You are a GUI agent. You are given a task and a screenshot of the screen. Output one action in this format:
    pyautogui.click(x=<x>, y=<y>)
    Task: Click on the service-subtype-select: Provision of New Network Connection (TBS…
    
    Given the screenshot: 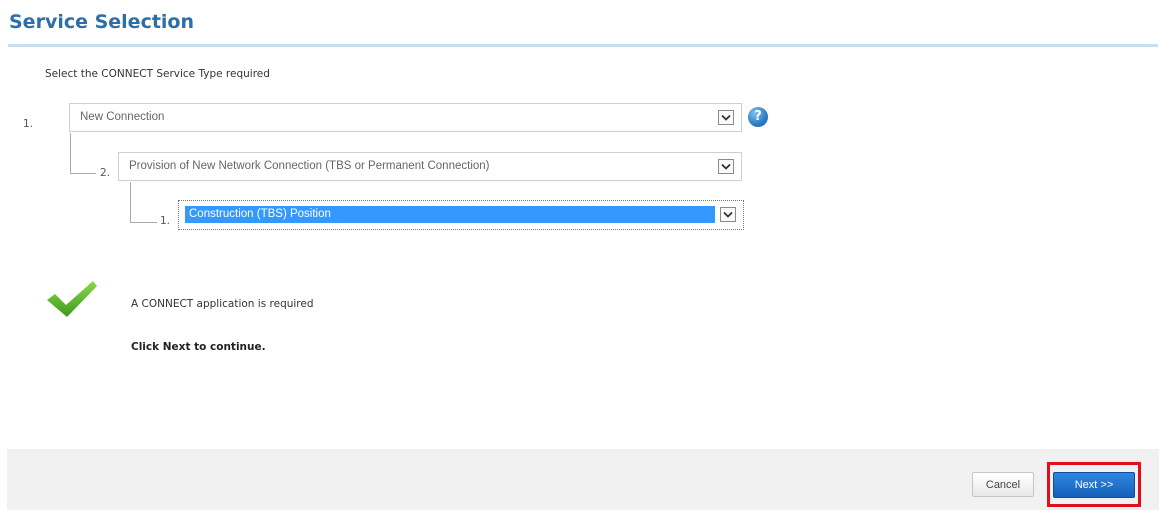 What is the action you would take?
    pyautogui.click(x=430, y=166)
    